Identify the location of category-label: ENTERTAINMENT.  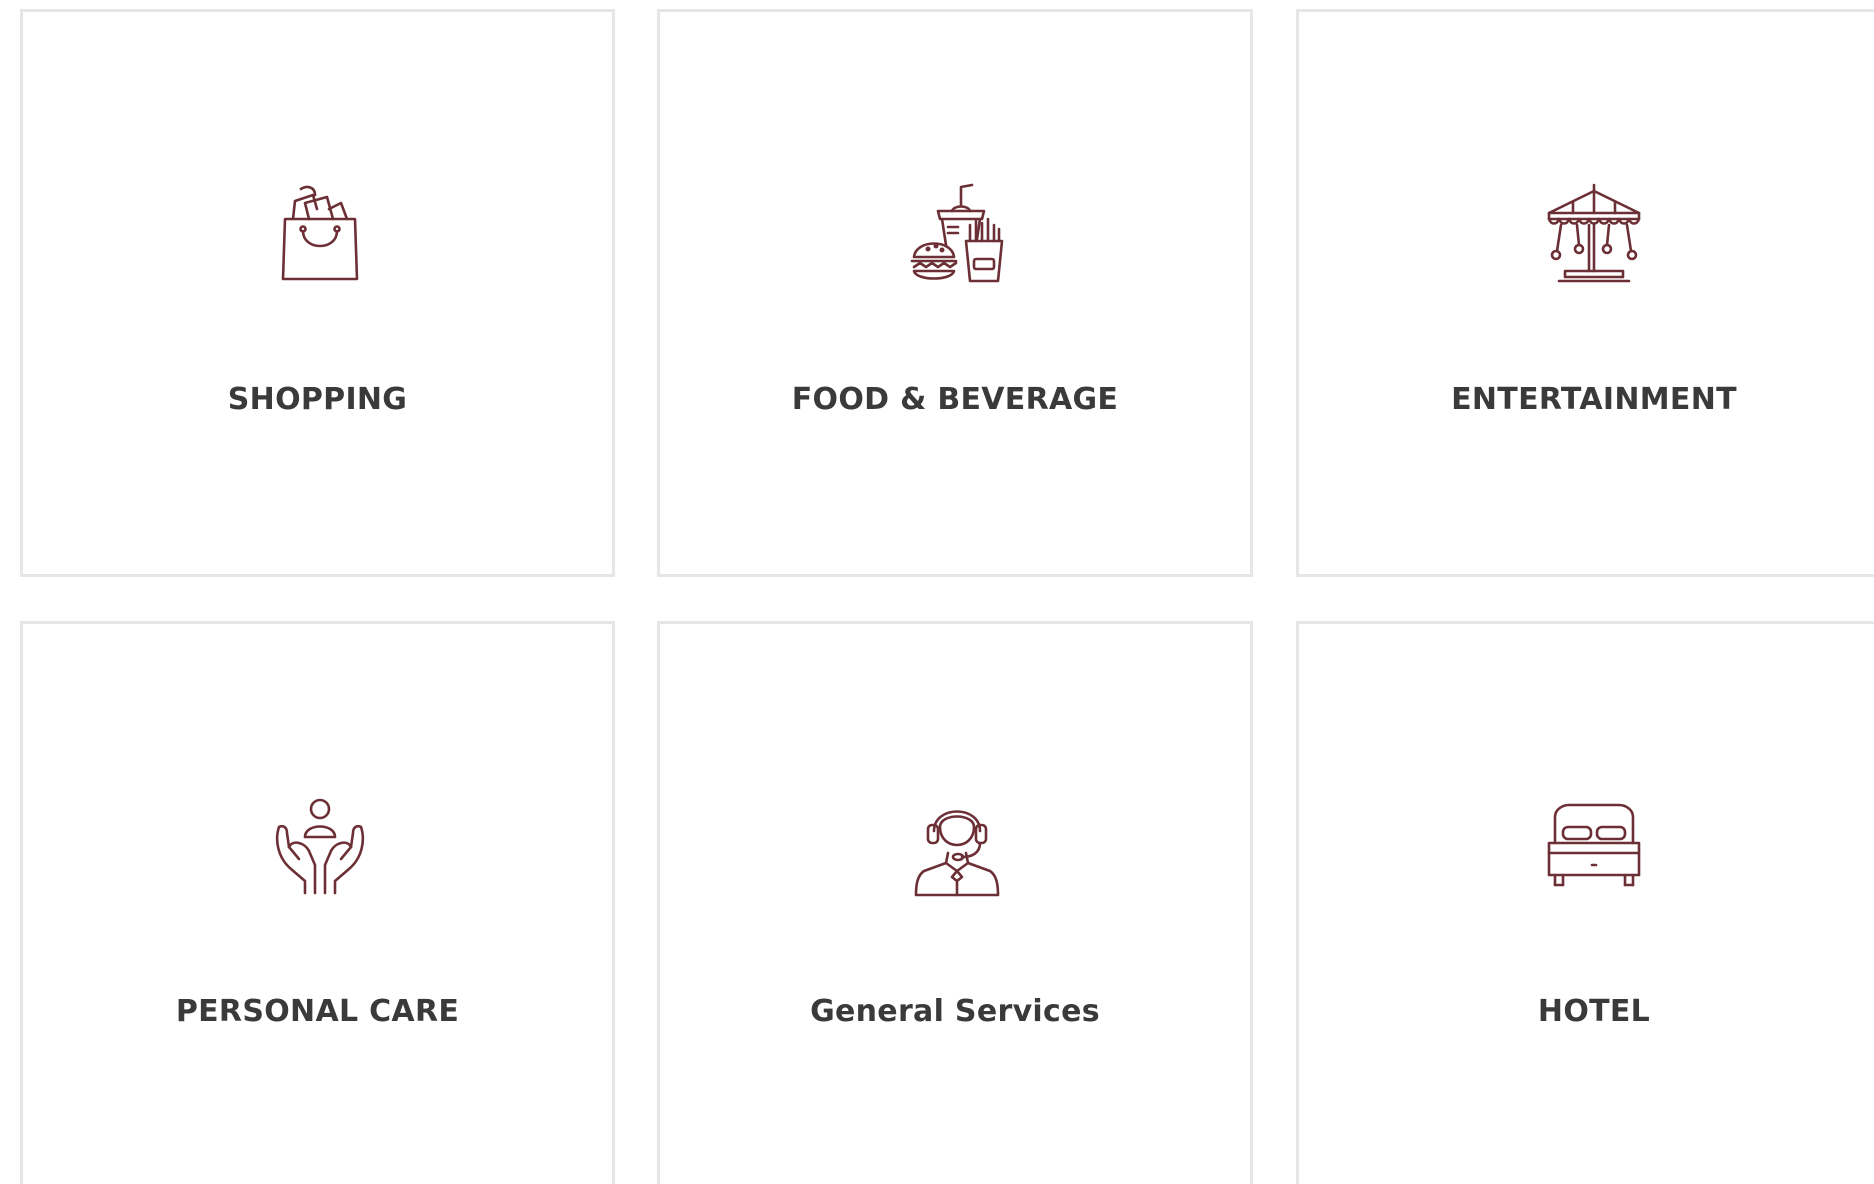
(1594, 399).